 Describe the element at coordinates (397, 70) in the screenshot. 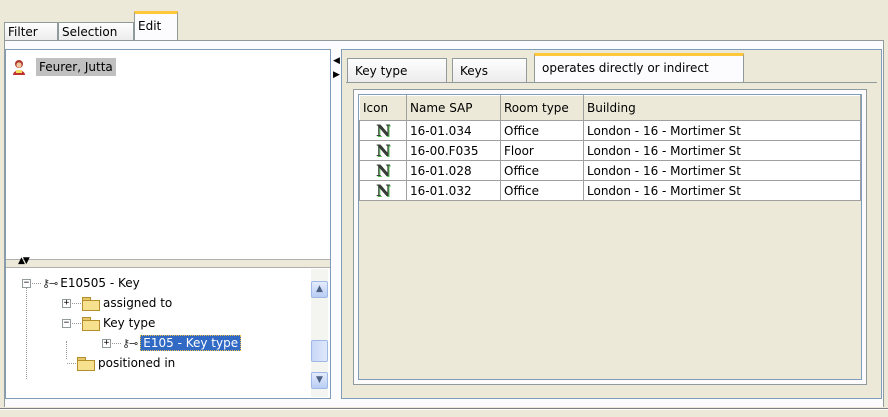

I see `tab-key-type: Key type` at that location.